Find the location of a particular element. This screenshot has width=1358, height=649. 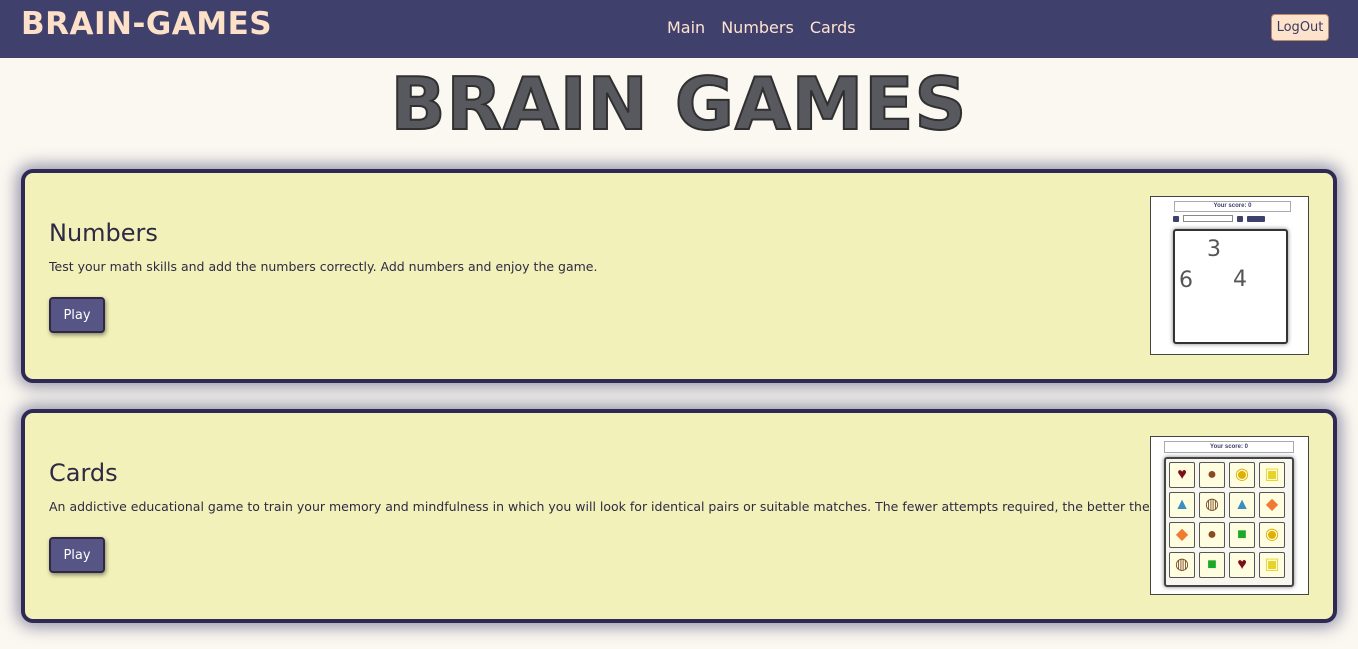

cards-preview-image: Your score: 0 ♥ ● ◉ ▣ ▲ ◍ ▲ ◆ ◆ ● ■ ◉ ◍ ■ ♥ ▣ is located at coordinates (1229, 515).